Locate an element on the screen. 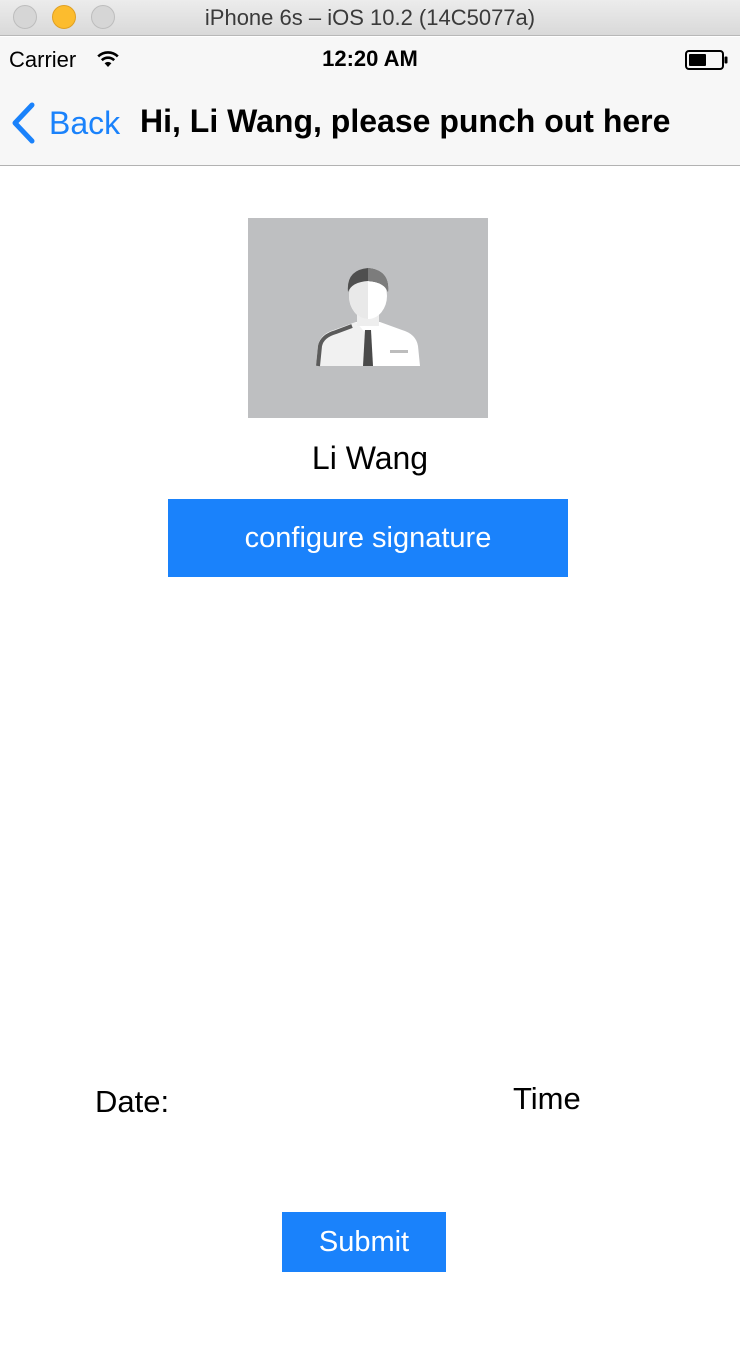  status-bar: Carrier 12:20 AM is located at coordinates (370, 59).